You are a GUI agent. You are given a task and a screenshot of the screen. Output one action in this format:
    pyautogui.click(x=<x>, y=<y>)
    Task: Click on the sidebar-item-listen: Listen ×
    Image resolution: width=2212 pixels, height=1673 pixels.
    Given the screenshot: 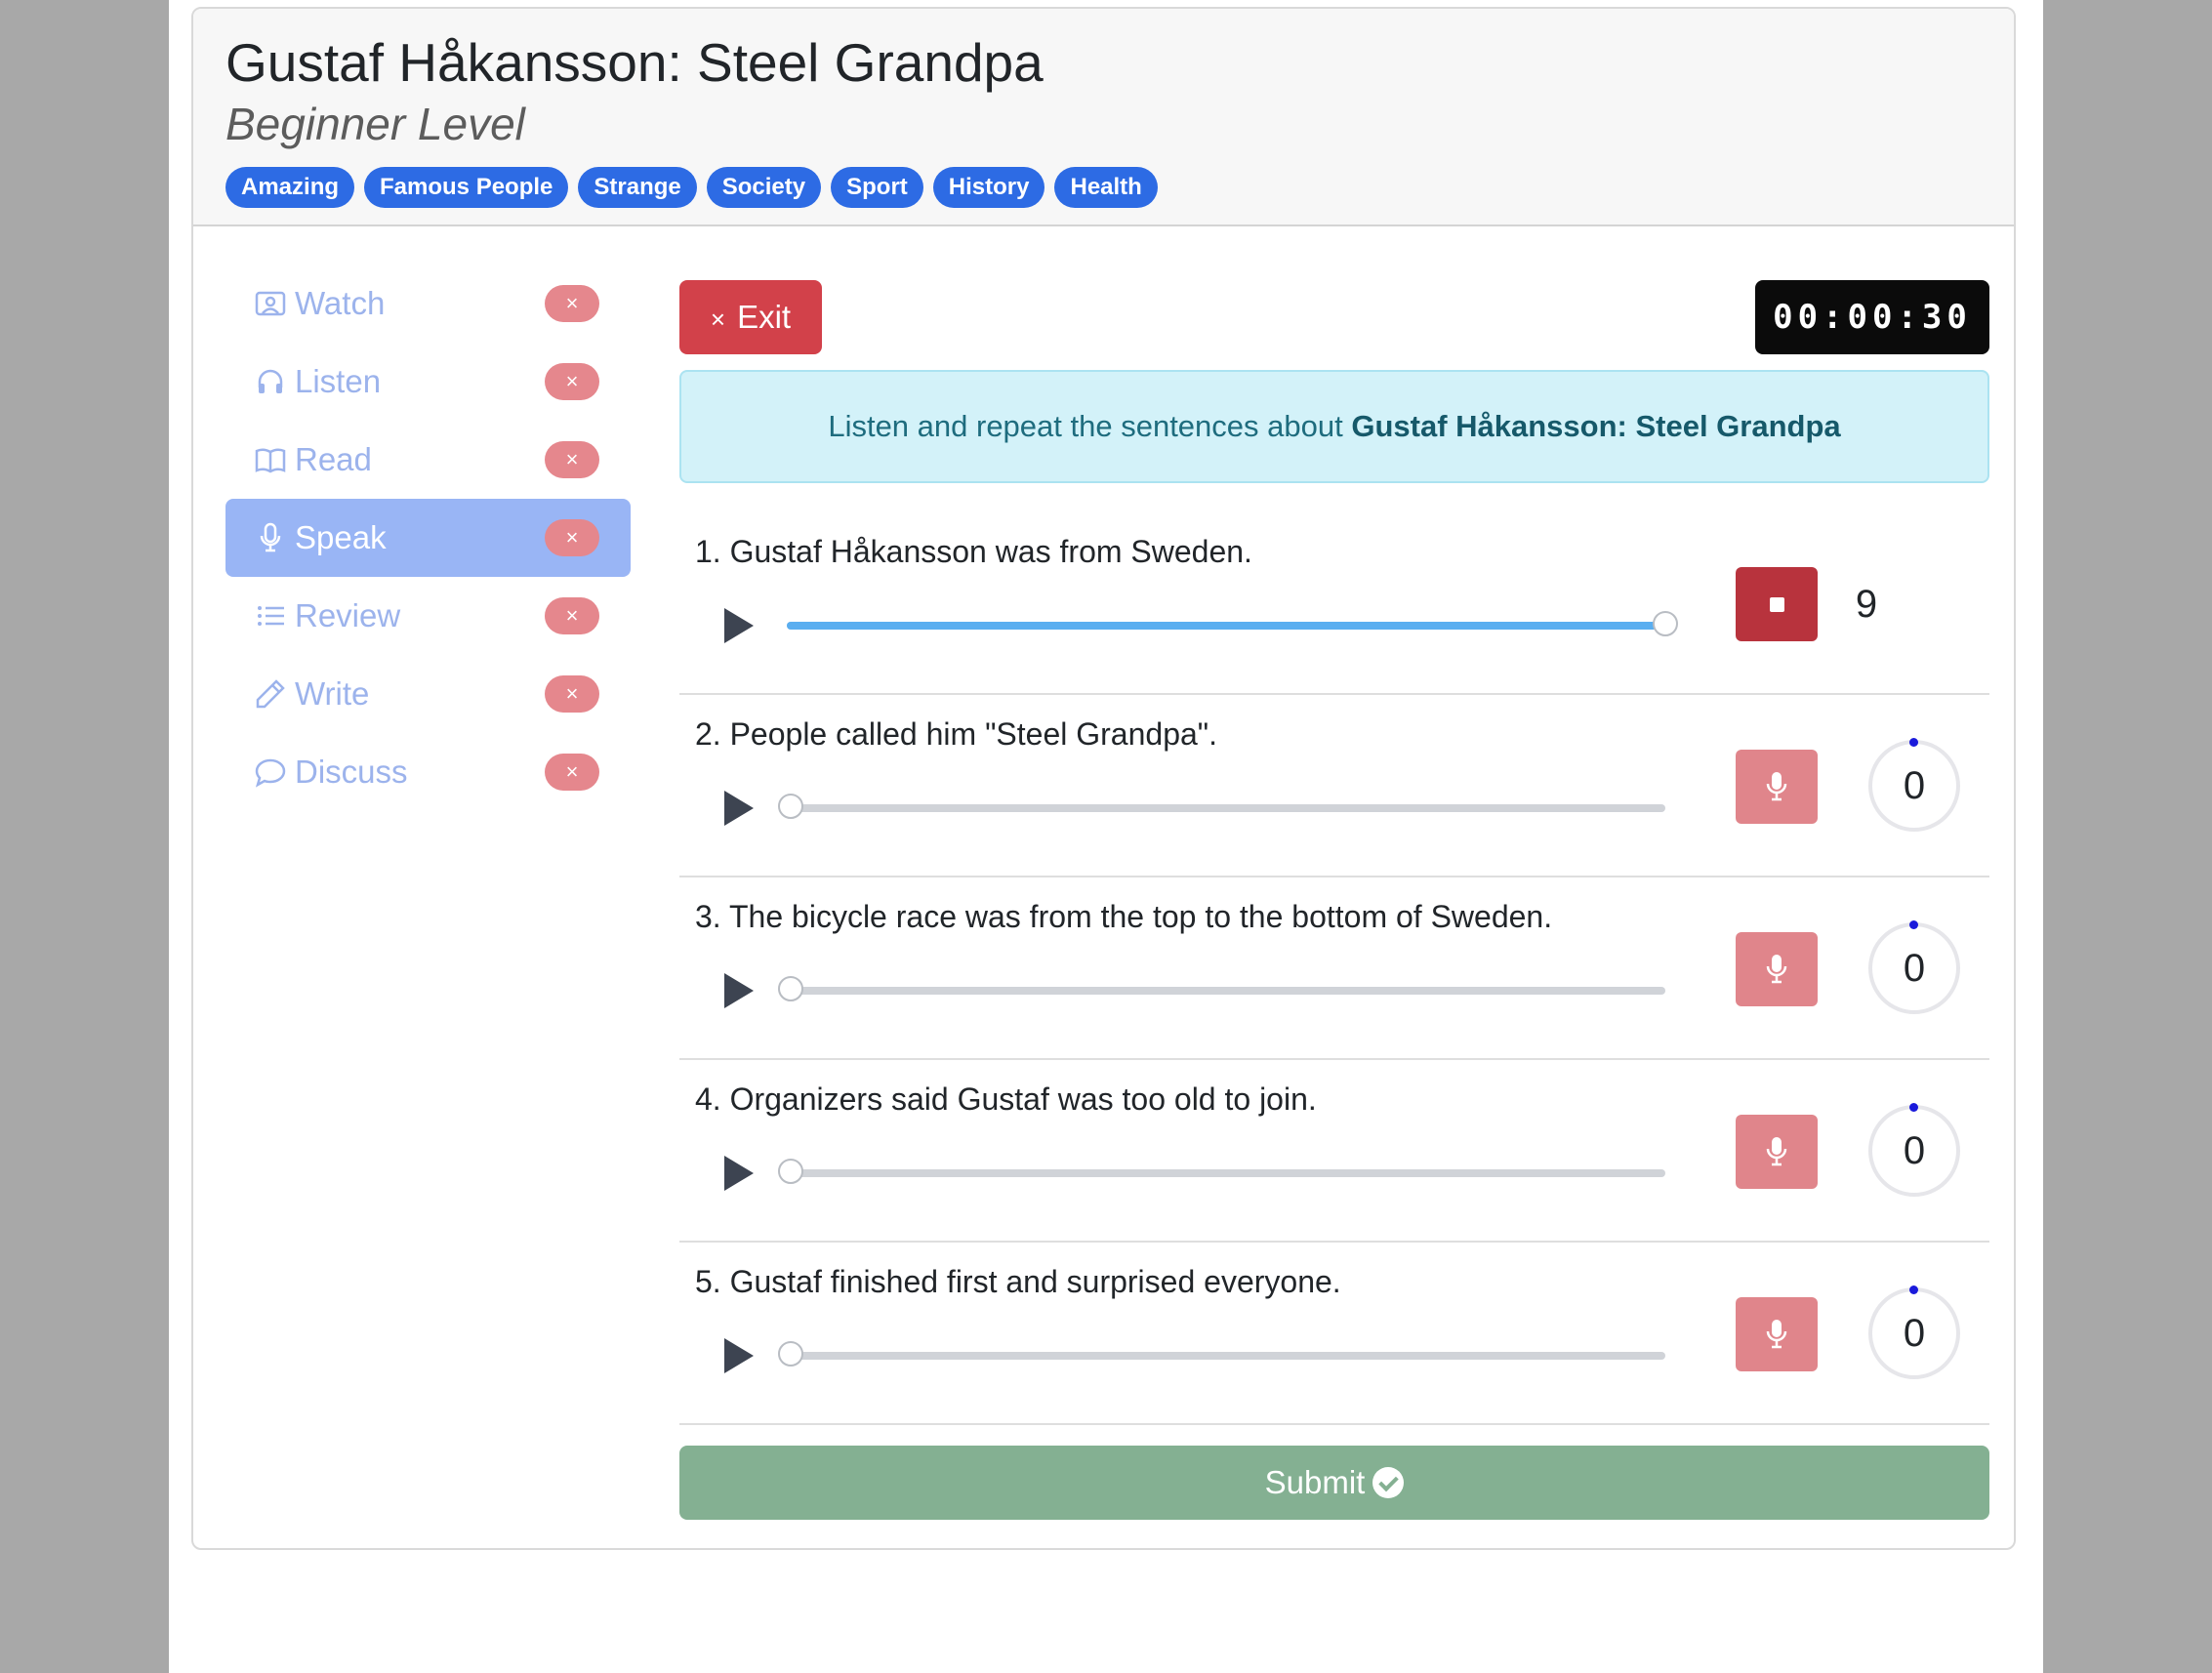 What is the action you would take?
    pyautogui.click(x=428, y=382)
    